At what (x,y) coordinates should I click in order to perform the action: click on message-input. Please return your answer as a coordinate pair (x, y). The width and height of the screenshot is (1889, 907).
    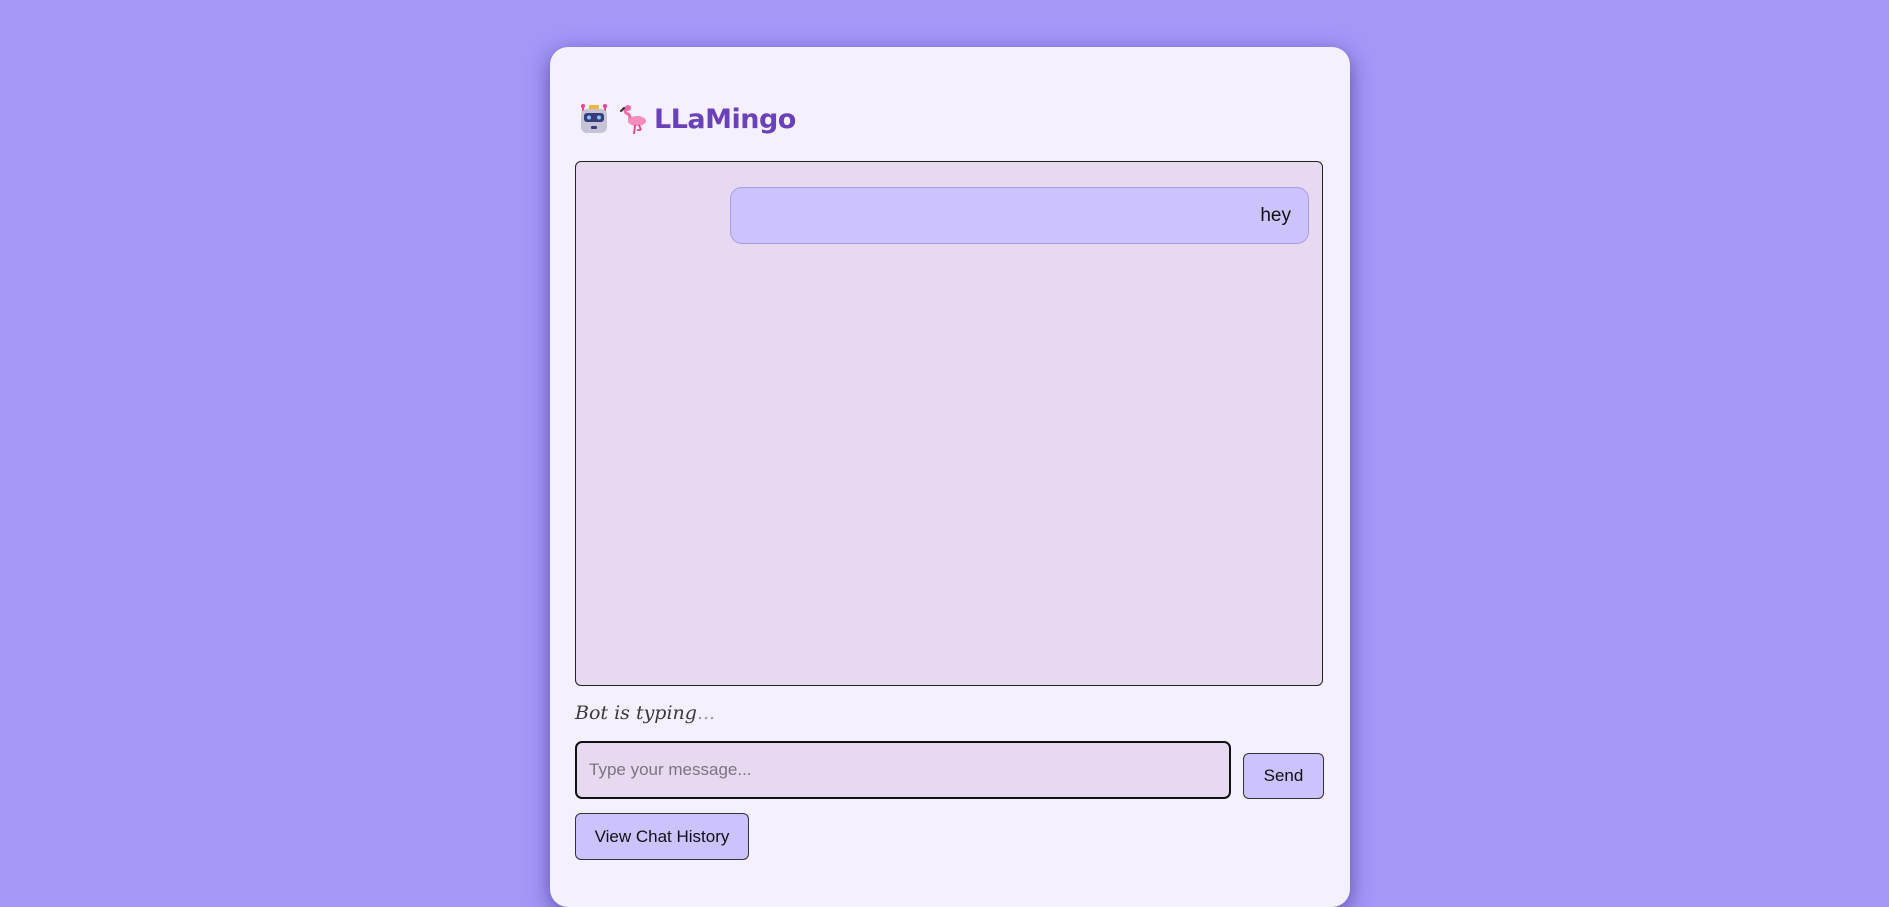
    Looking at the image, I should click on (903, 770).